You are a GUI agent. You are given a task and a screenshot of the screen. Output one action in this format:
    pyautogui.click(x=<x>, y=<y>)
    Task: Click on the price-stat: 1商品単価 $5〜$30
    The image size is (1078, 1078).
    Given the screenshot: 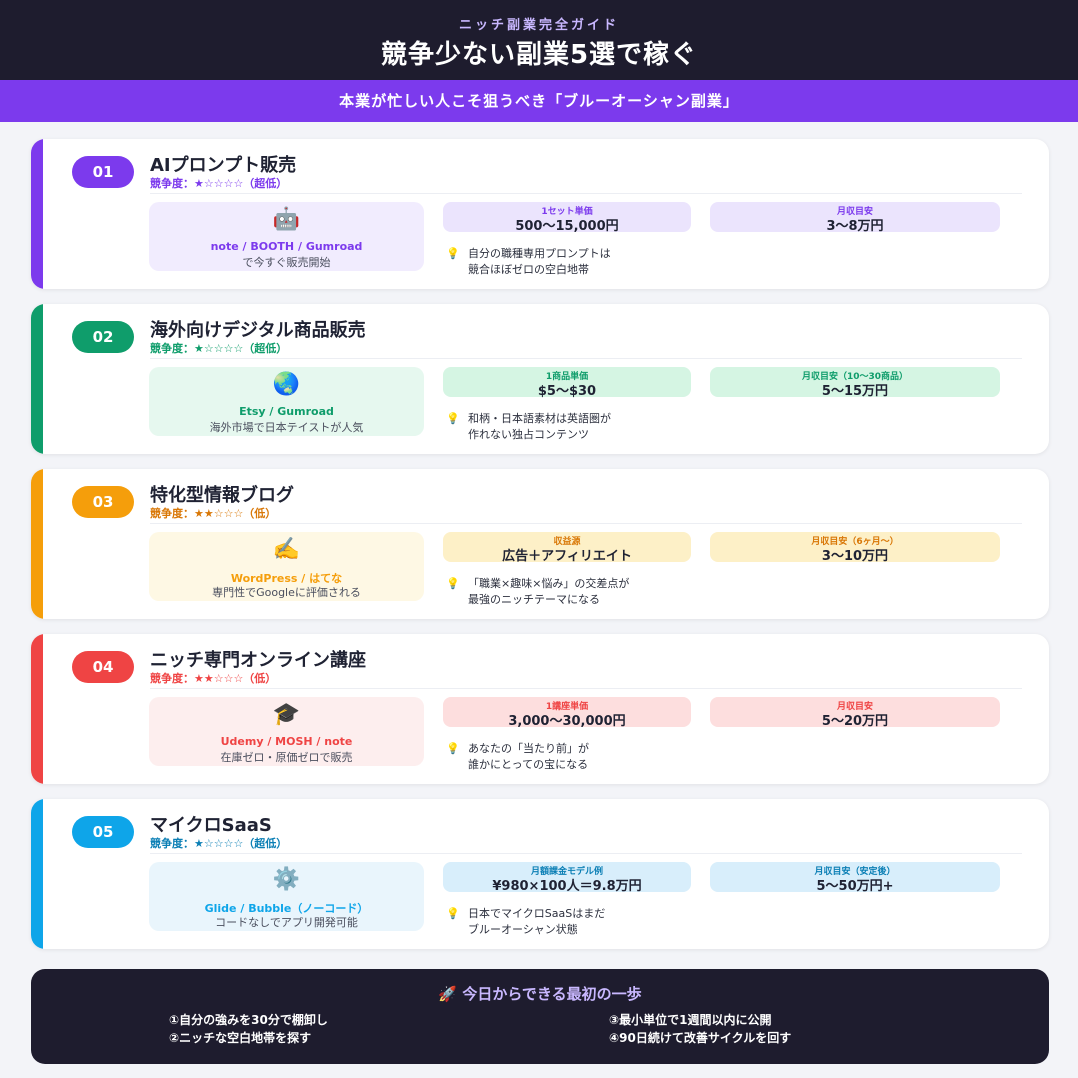 What is the action you would take?
    pyautogui.click(x=567, y=383)
    